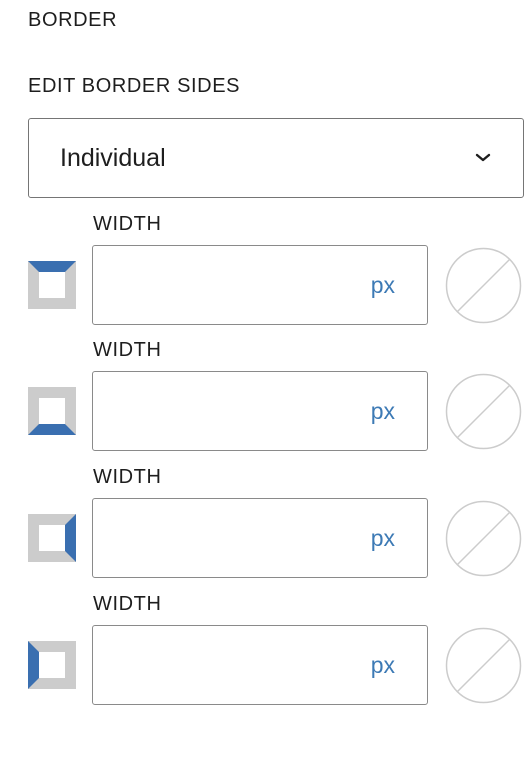 The height and width of the screenshot is (780, 532). I want to click on border-left-width-field: px, so click(260, 665).